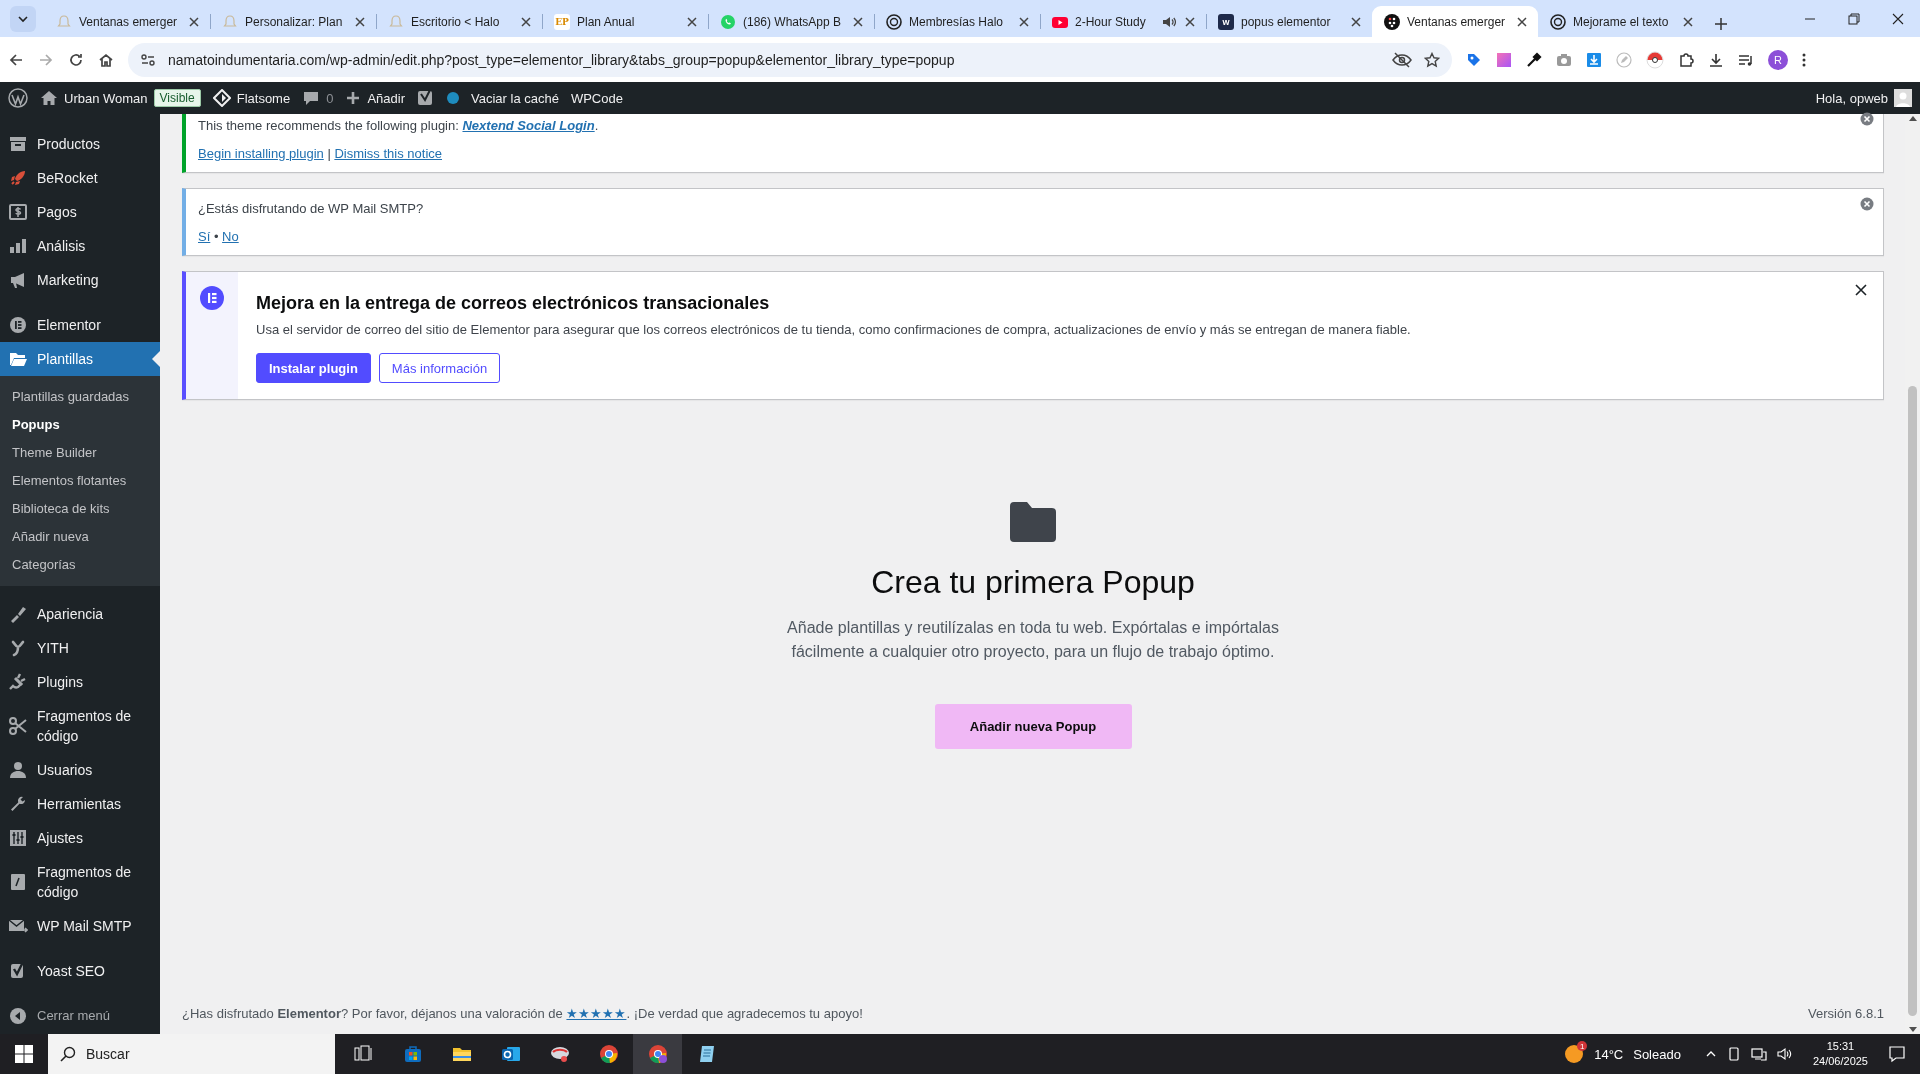  Describe the element at coordinates (515, 98) in the screenshot. I see `clear-cache-link: Vaciar la caché` at that location.